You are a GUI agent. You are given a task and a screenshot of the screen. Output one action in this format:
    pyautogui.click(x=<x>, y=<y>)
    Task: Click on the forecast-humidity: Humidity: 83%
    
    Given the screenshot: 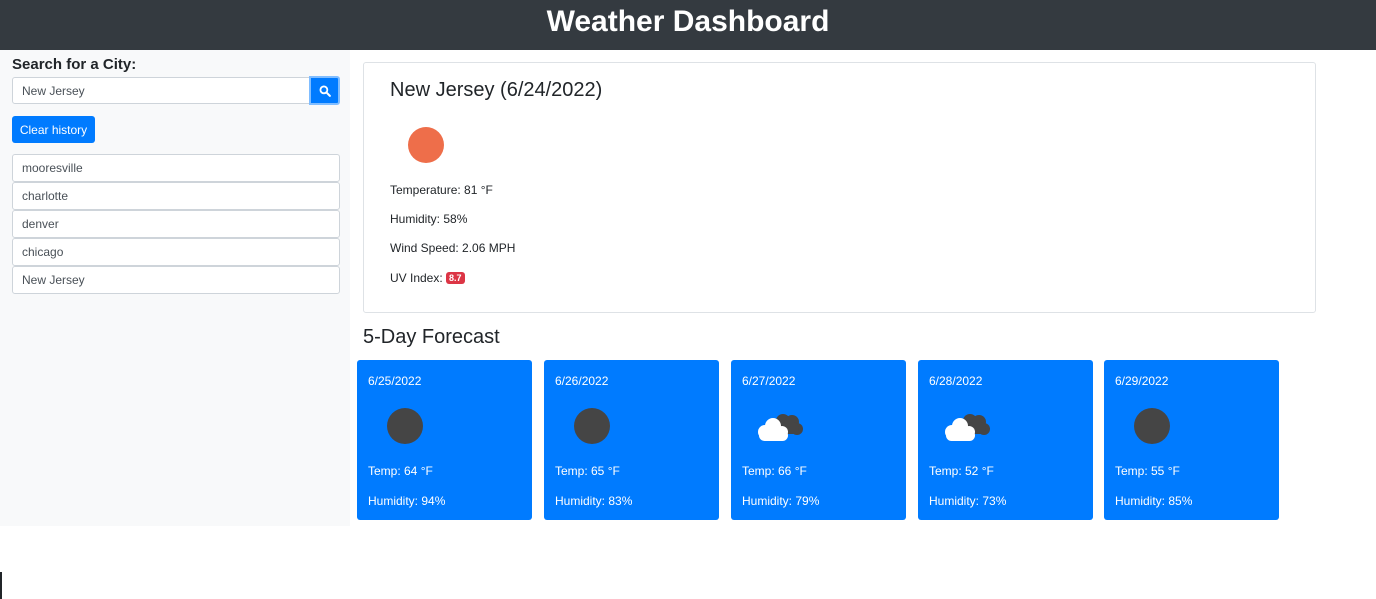 What is the action you would take?
    pyautogui.click(x=594, y=501)
    